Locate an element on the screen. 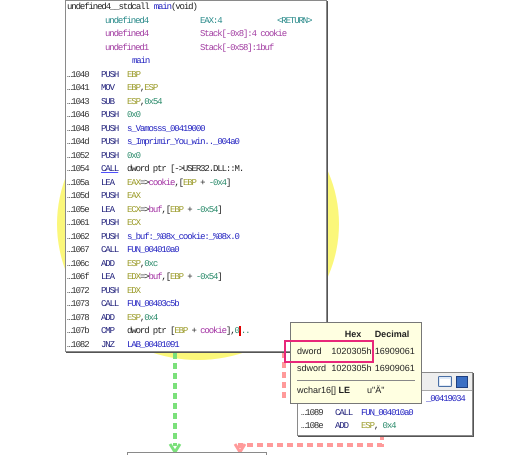 The height and width of the screenshot is (455, 525). operand-text: EAX is located at coordinates (133, 196).